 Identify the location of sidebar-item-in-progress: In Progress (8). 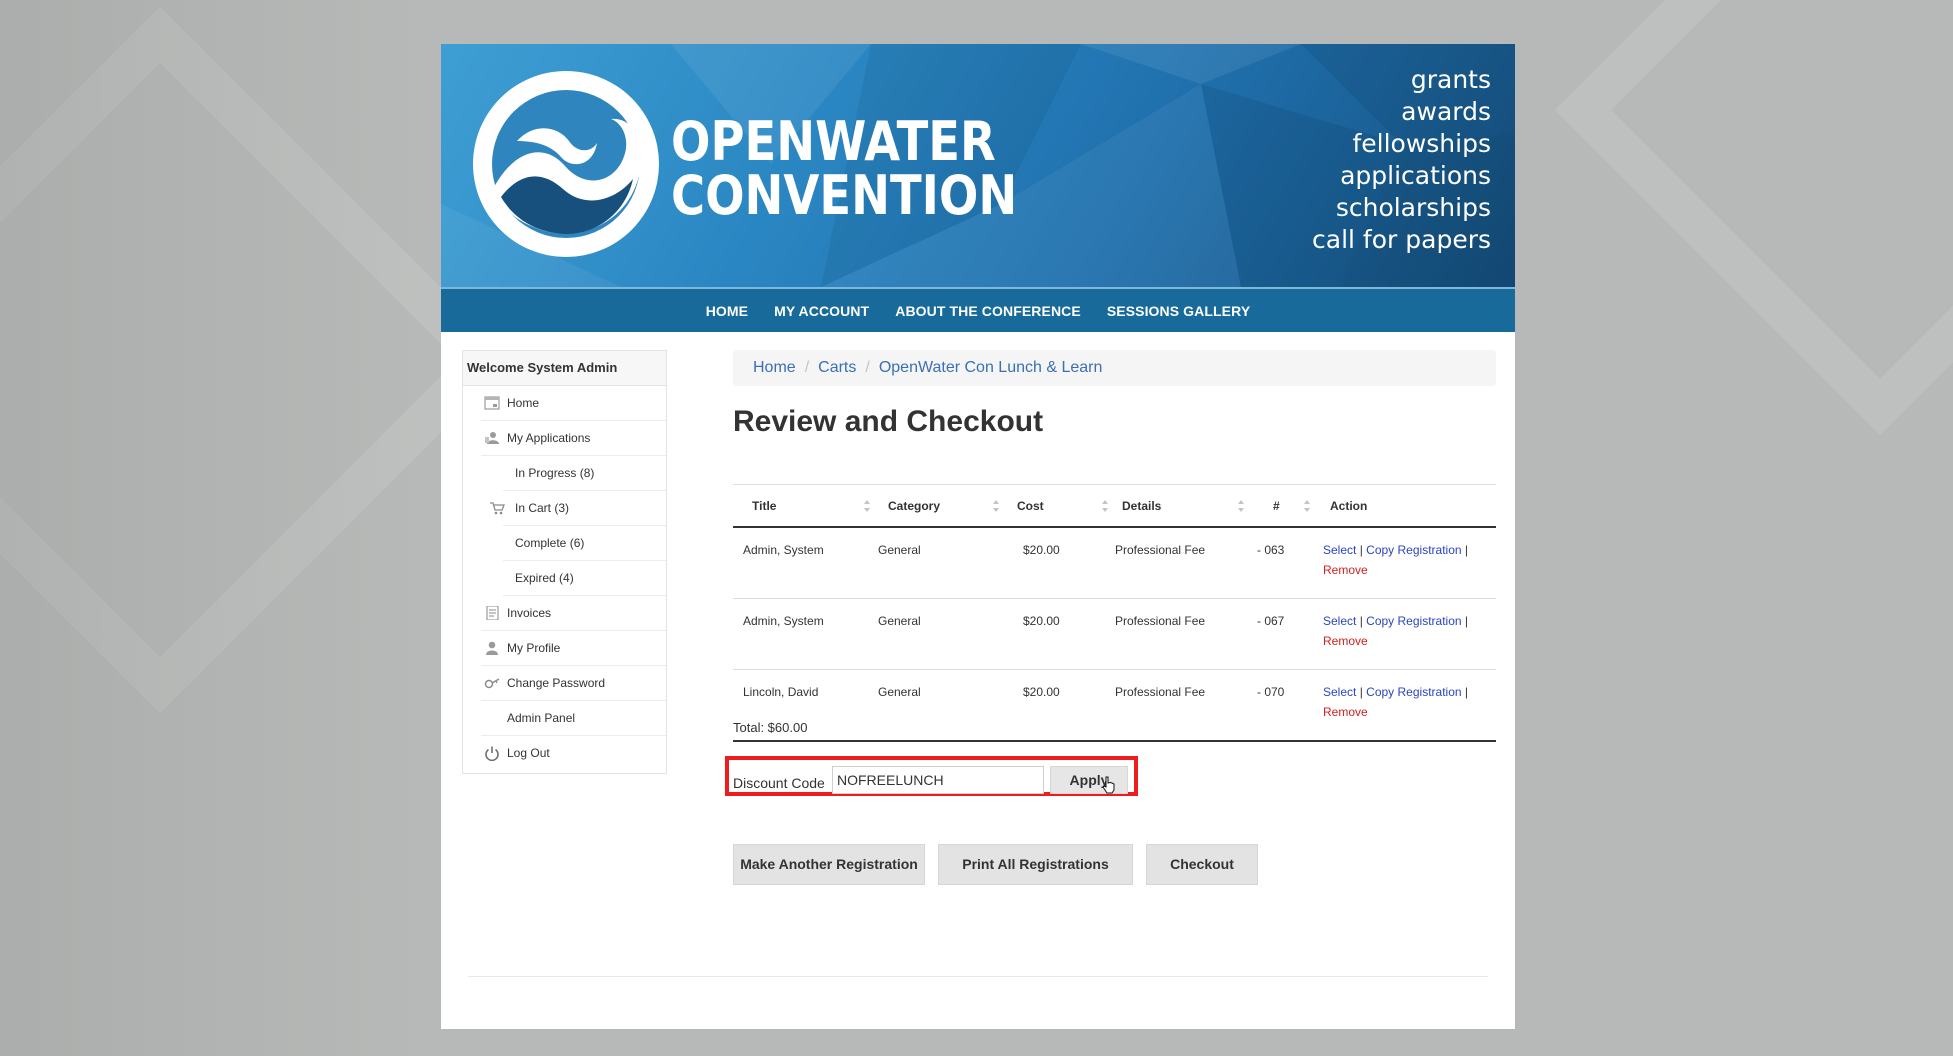
(584, 473).